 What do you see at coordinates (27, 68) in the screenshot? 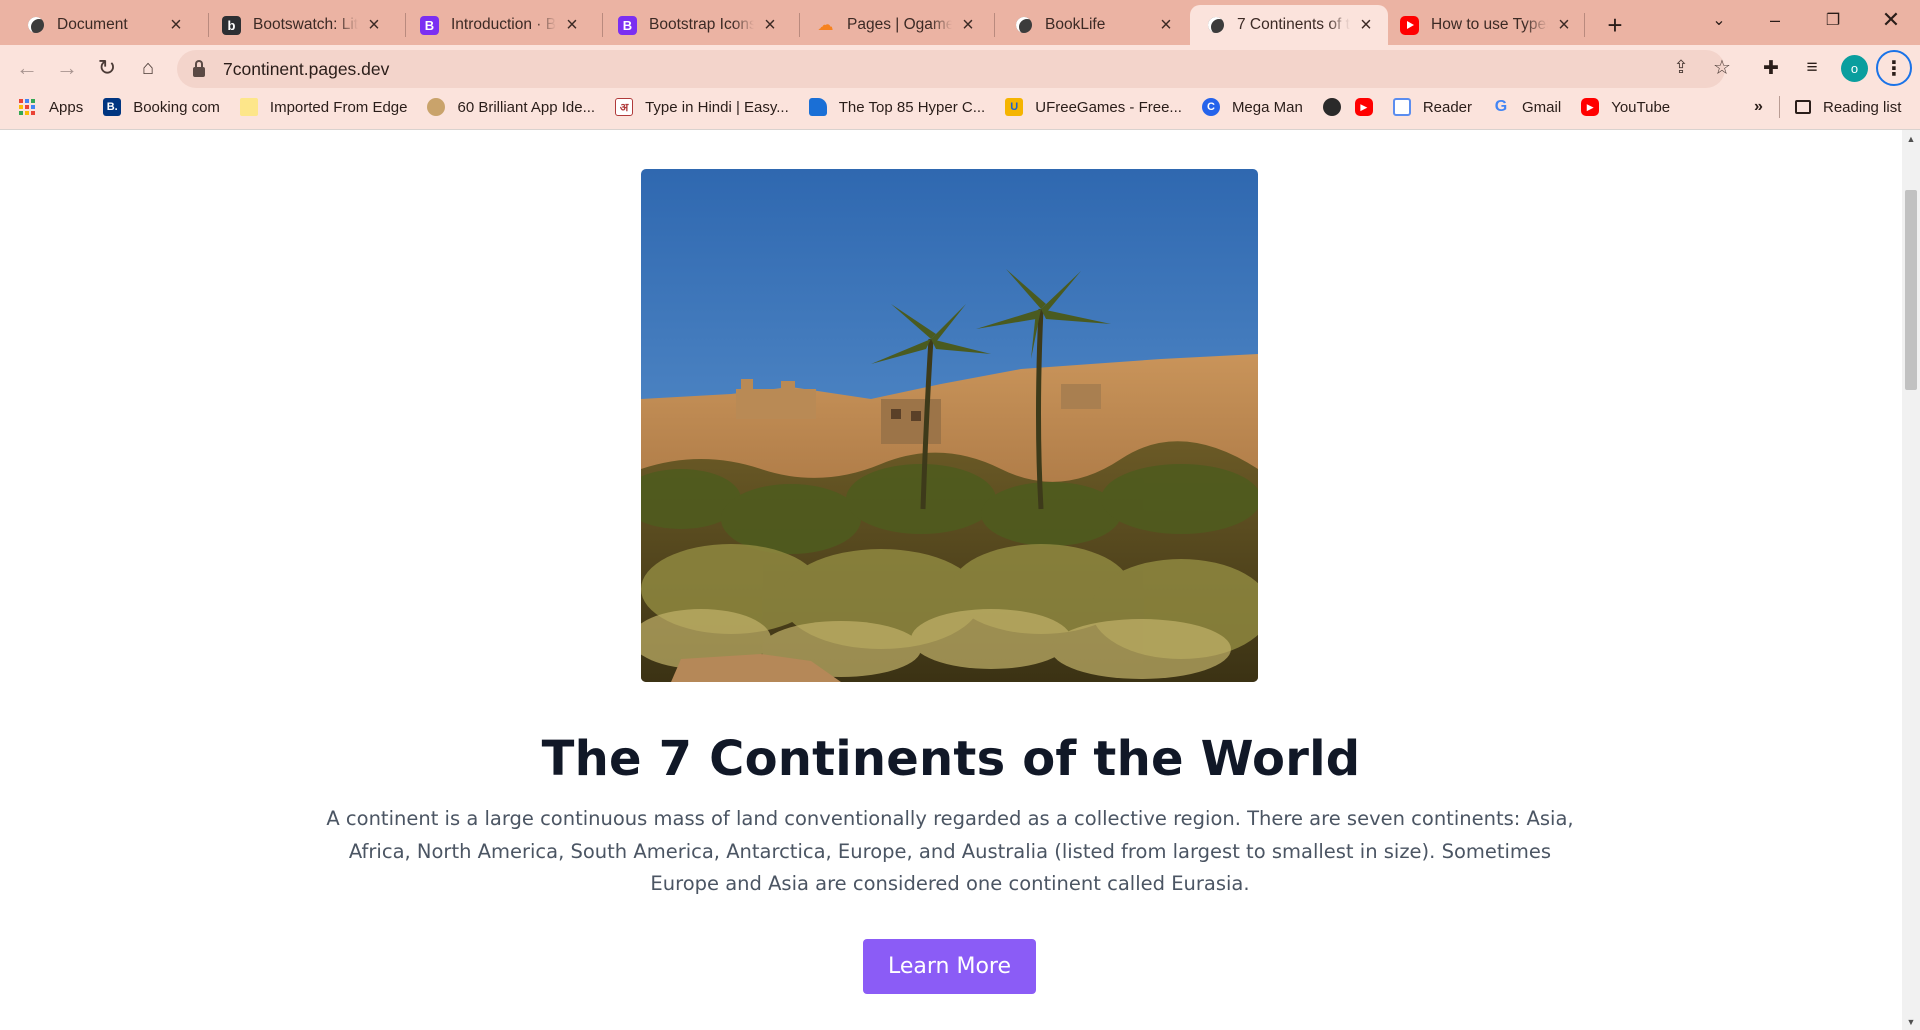
I see `back-button: ←` at bounding box center [27, 68].